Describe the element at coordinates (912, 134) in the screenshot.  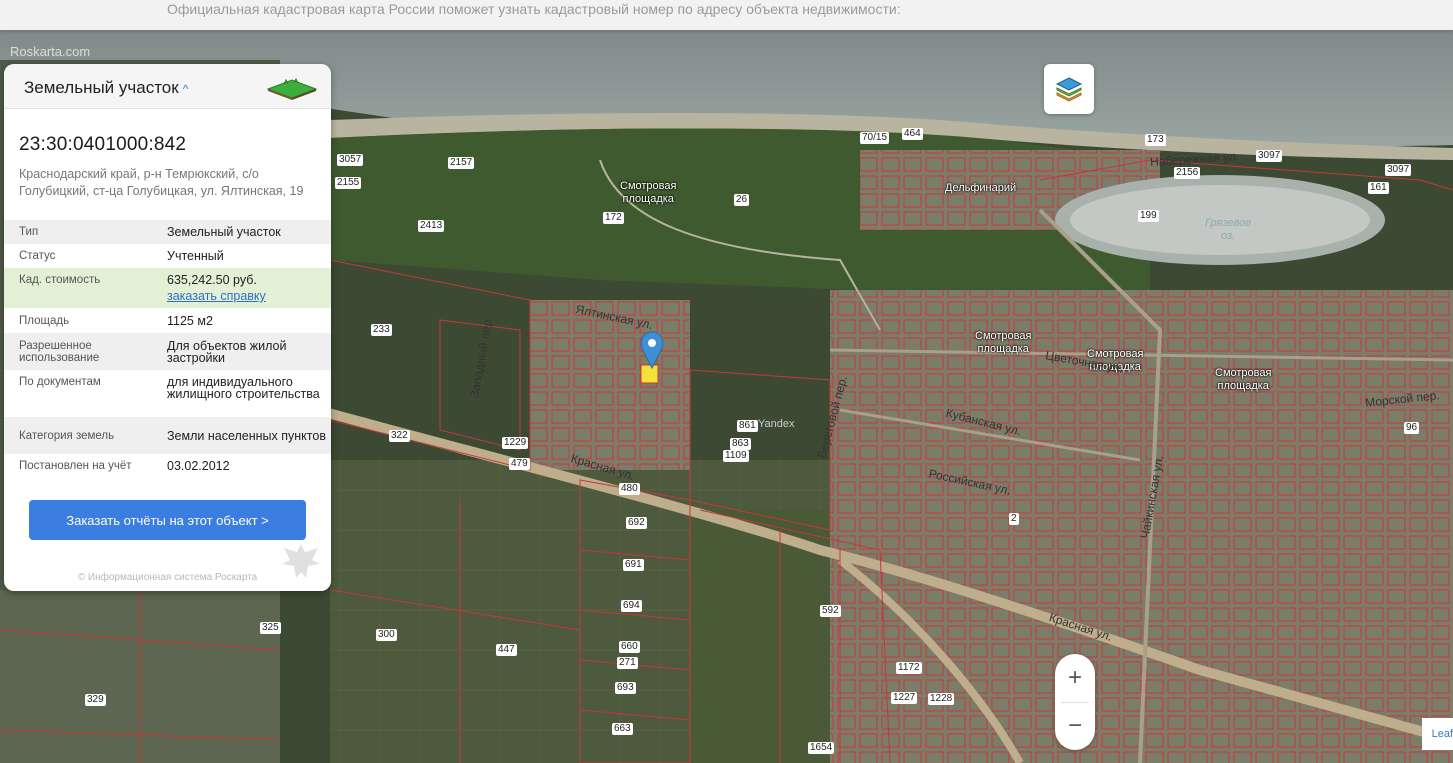
I see `parcel-number: 464` at that location.